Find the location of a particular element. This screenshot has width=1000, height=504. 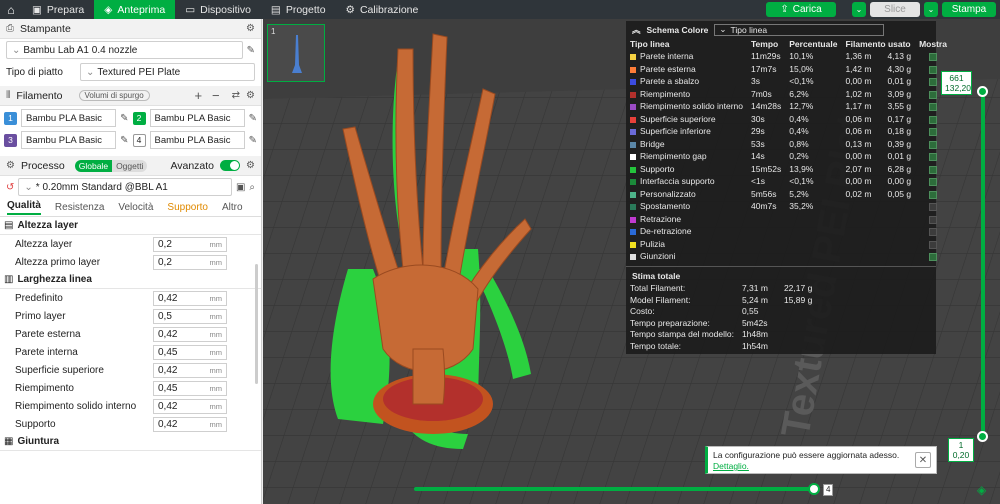

filament-item: 4 Bambu PLA Basic ✎ is located at coordinates (194, 140).